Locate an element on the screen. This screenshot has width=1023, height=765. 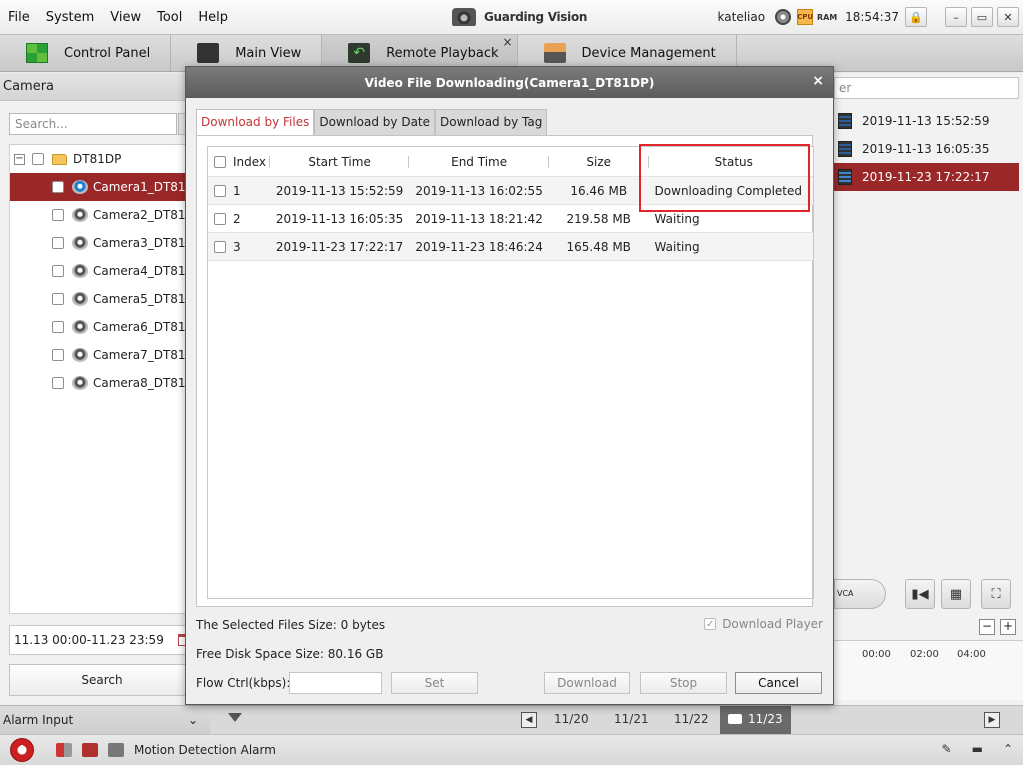
cell-start: 2019-11-23 17:22:17 is located at coordinates (339, 246).